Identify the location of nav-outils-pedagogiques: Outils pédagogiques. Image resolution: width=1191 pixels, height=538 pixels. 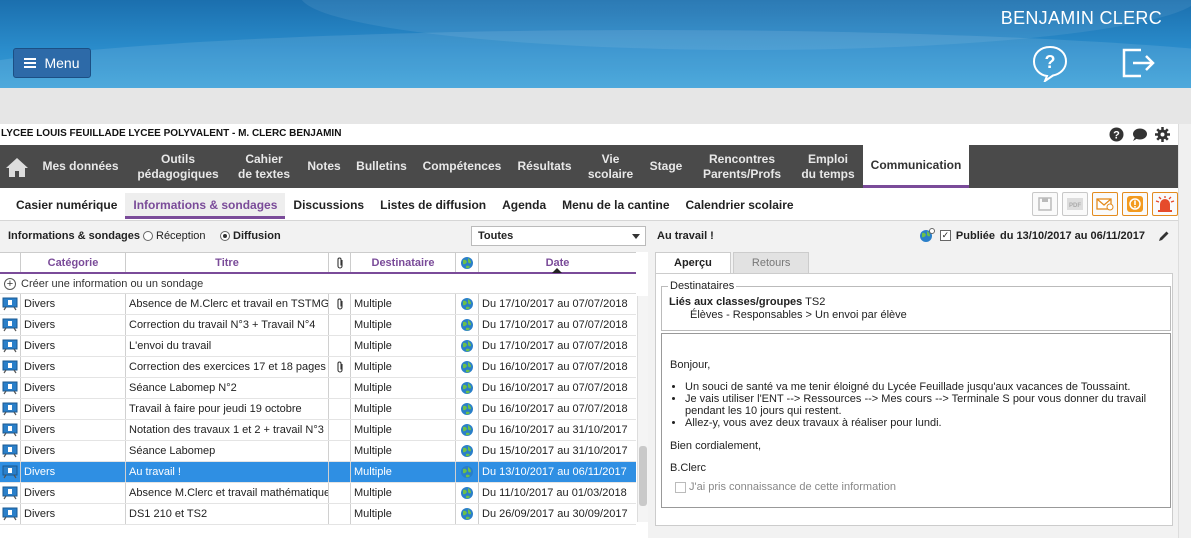
(178, 166).